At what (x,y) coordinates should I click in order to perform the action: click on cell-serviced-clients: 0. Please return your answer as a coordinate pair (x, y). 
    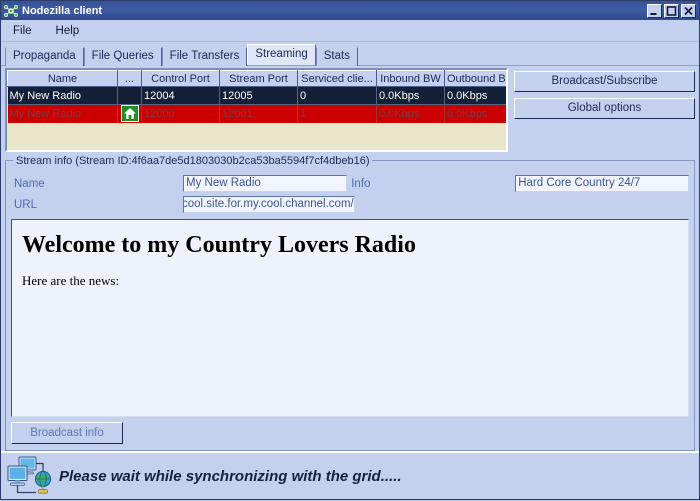
    Looking at the image, I should click on (337, 95).